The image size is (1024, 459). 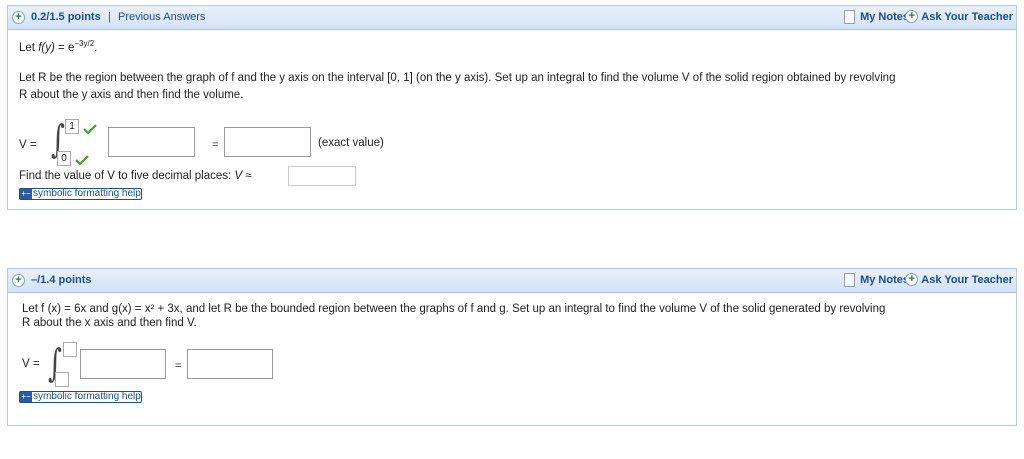 What do you see at coordinates (72, 126) in the screenshot?
I see `upper-limit-input: 1` at bounding box center [72, 126].